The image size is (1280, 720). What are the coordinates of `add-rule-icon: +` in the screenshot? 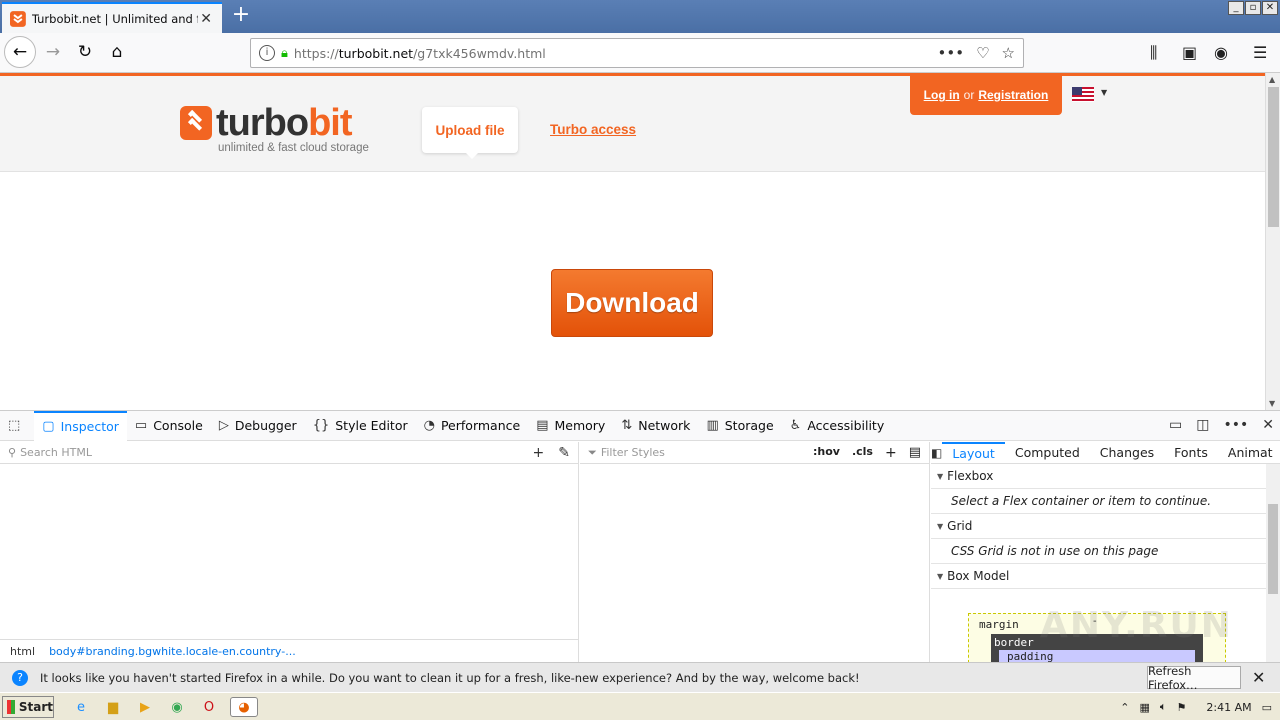 It's located at (891, 453).